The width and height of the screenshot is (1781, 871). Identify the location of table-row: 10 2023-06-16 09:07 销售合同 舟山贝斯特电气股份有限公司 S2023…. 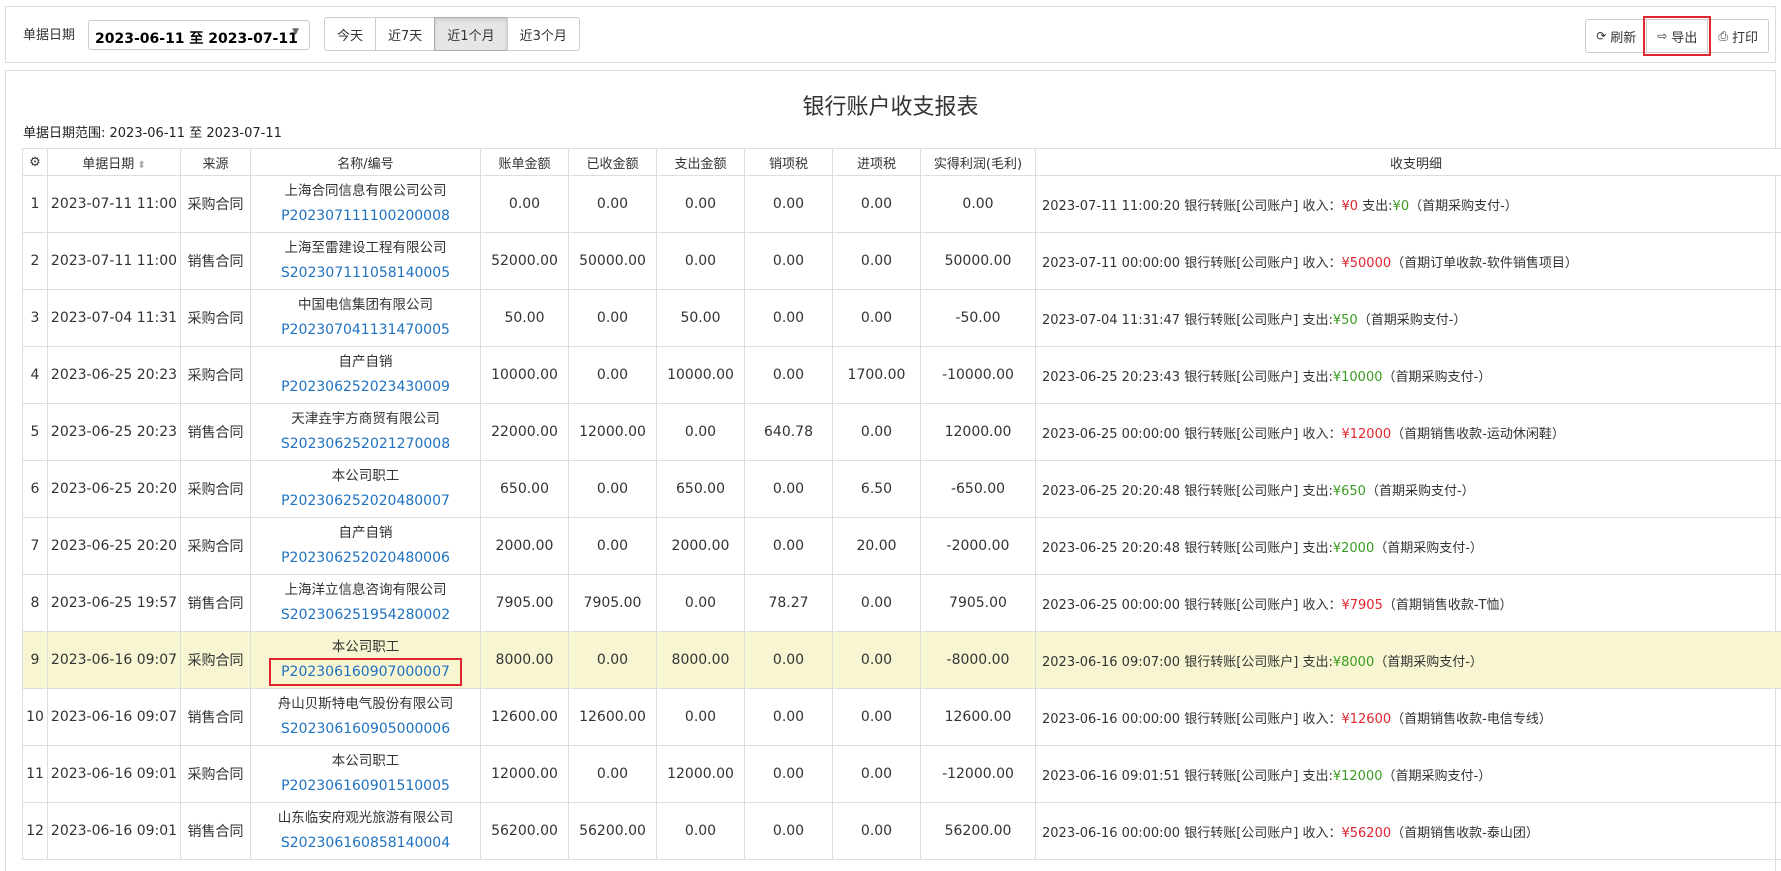
(901, 717).